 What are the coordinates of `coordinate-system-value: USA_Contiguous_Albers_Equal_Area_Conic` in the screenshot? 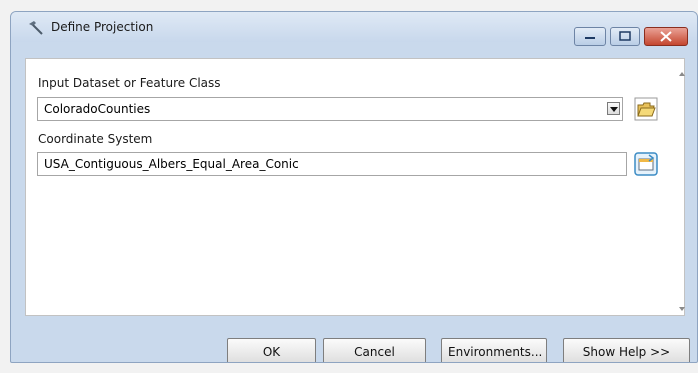 It's located at (171, 164).